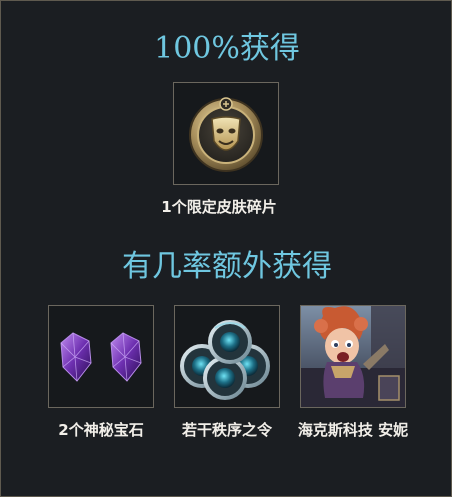  I want to click on skin-shard-slot, so click(226, 133).